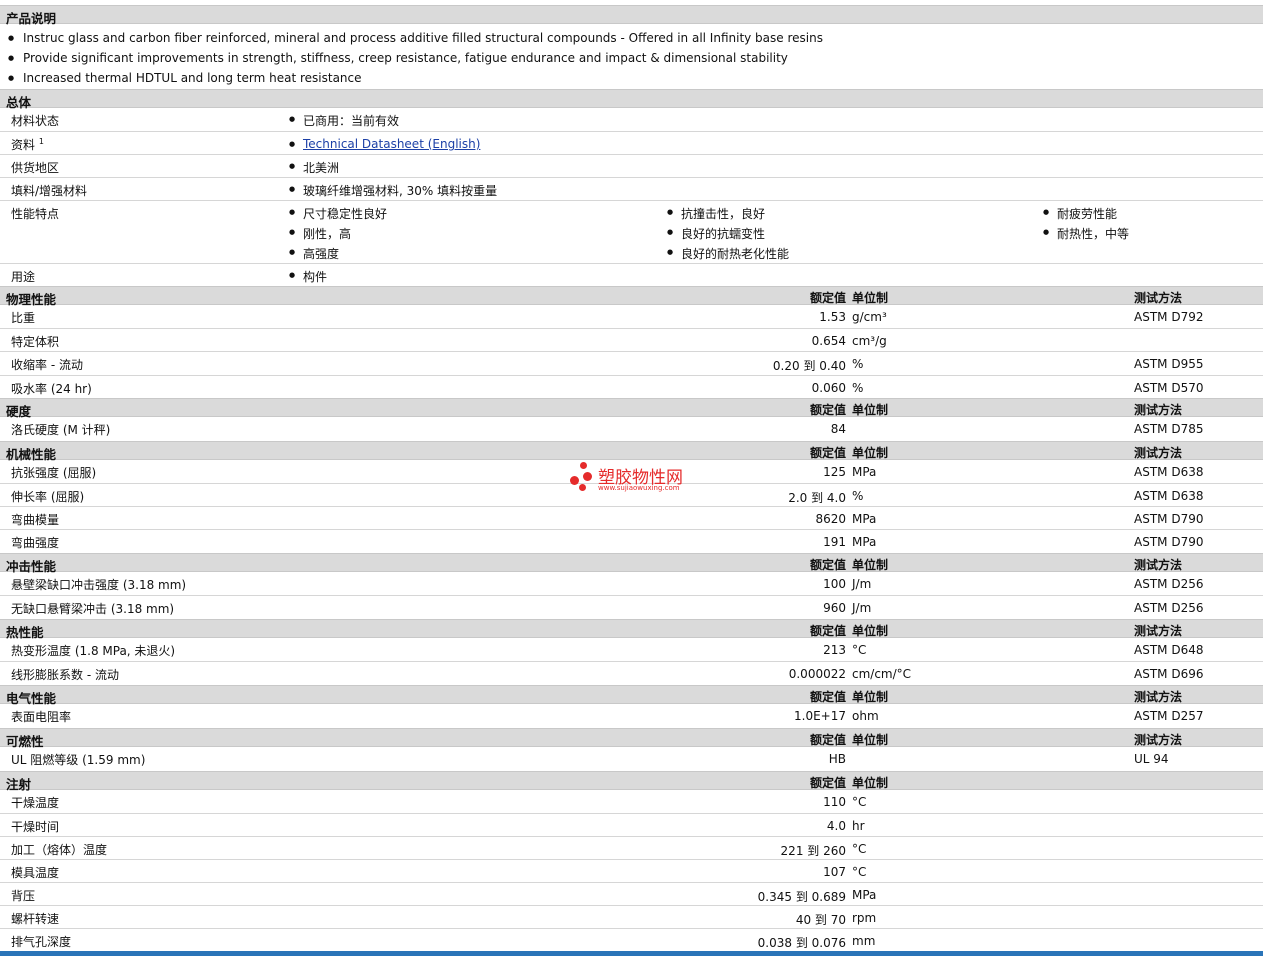  Describe the element at coordinates (1169, 674) in the screenshot. I see `row-method: ASTM D696` at that location.